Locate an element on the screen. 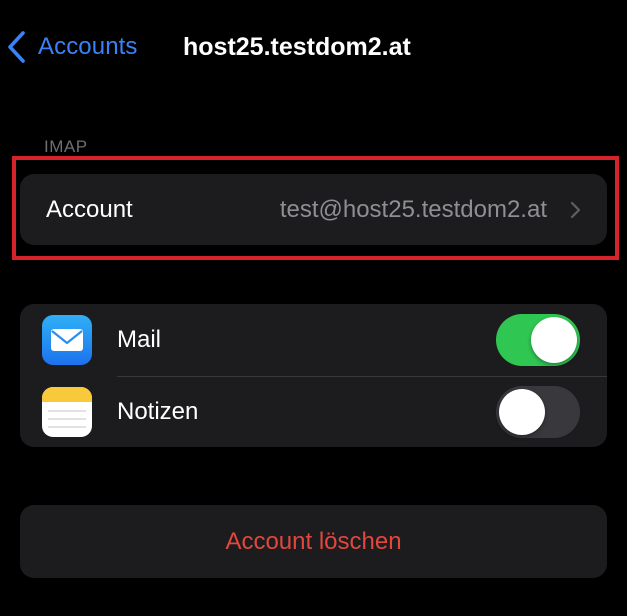  service-label-notes: Notizen is located at coordinates (158, 411).